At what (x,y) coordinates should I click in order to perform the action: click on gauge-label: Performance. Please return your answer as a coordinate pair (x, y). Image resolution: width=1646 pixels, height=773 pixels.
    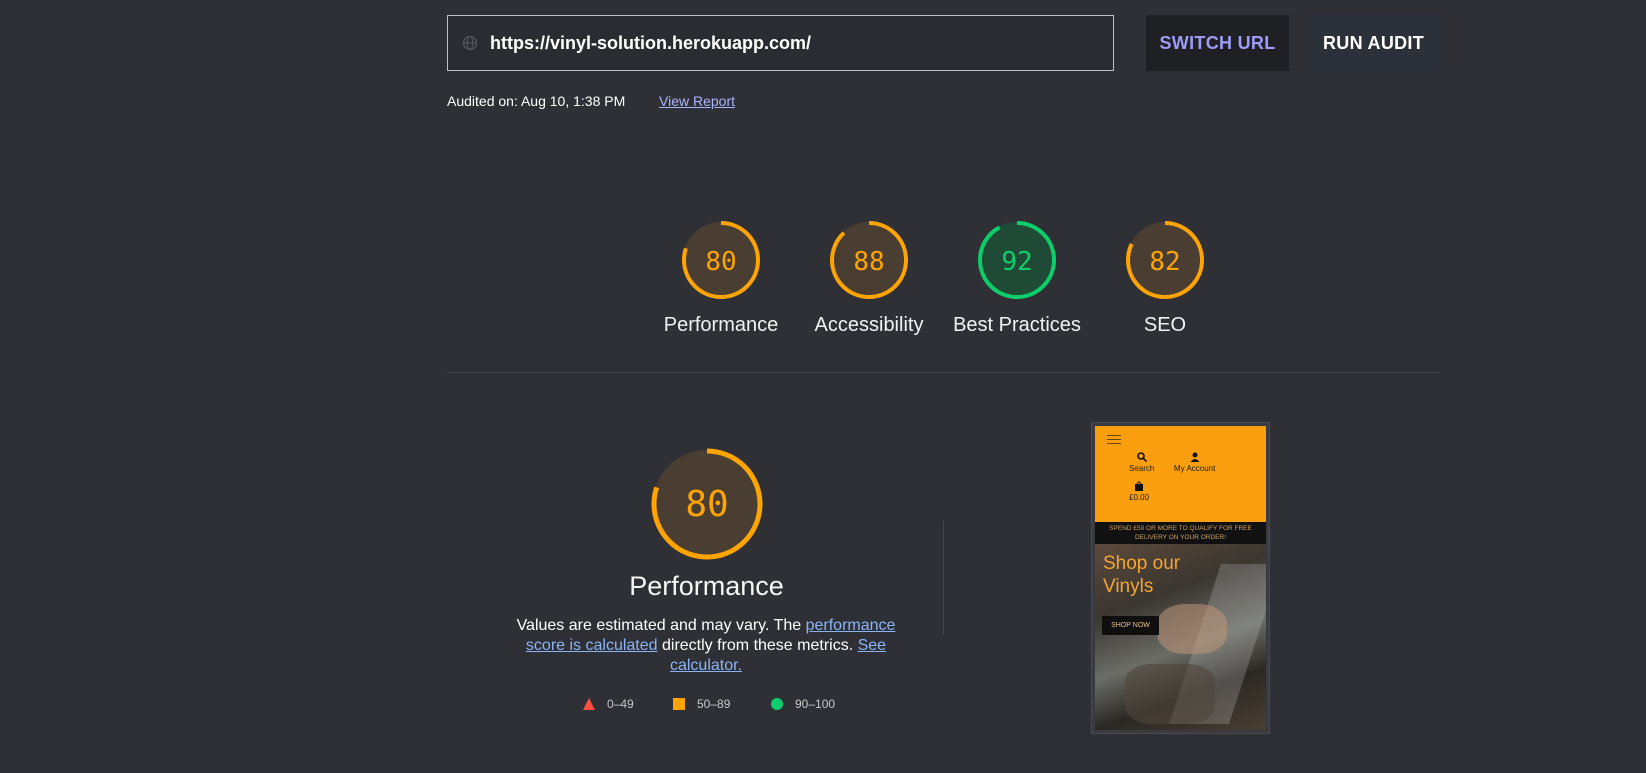
    Looking at the image, I should click on (721, 325).